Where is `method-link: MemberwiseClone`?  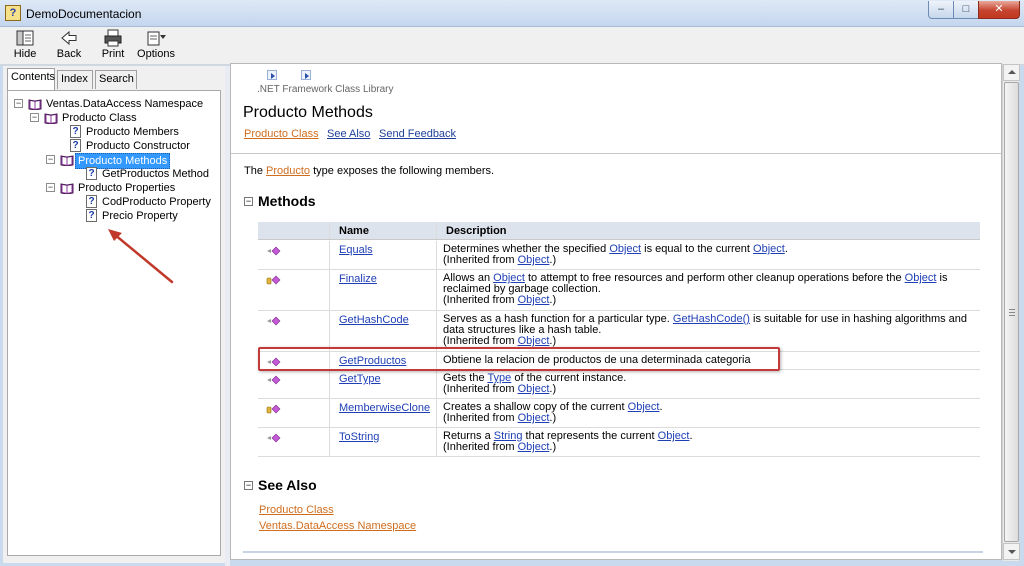 method-link: MemberwiseClone is located at coordinates (384, 408).